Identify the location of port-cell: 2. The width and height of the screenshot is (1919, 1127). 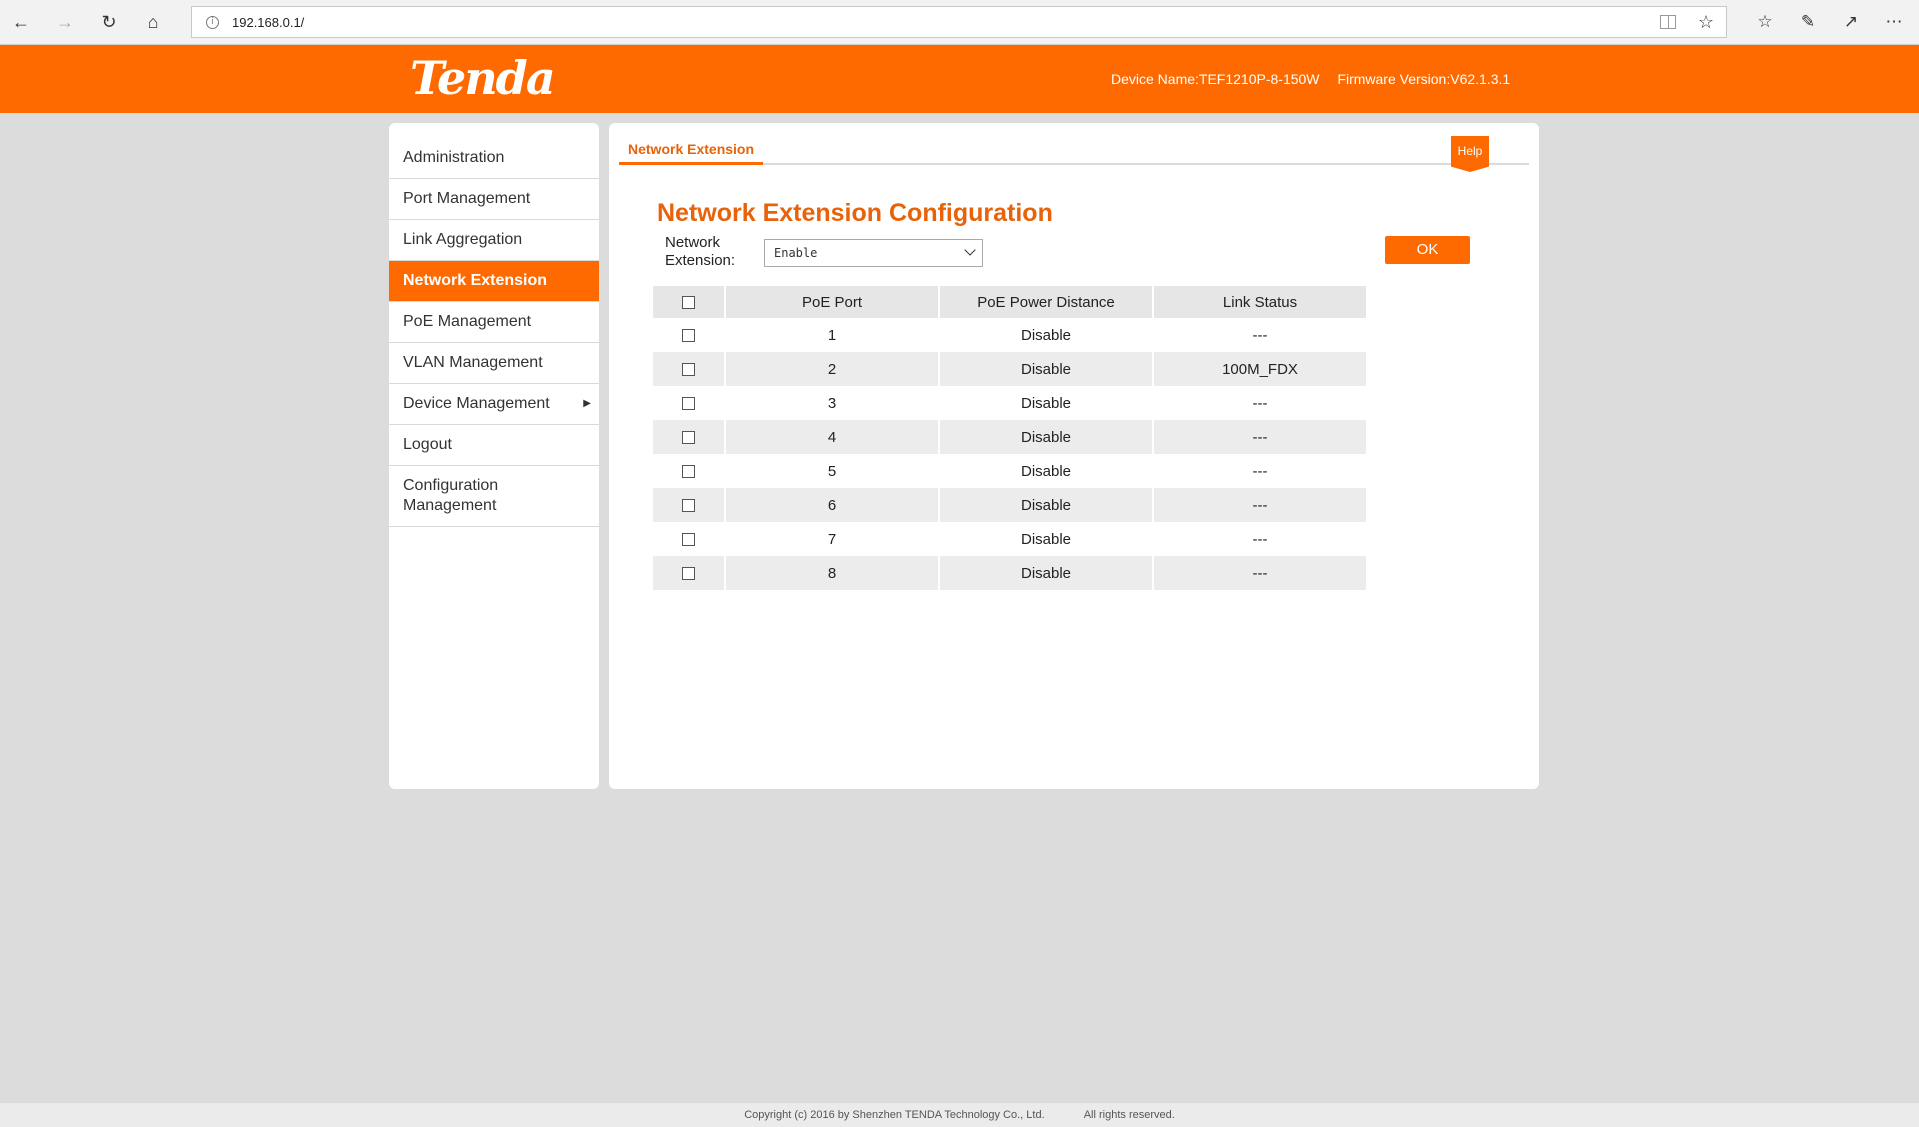
(832, 369).